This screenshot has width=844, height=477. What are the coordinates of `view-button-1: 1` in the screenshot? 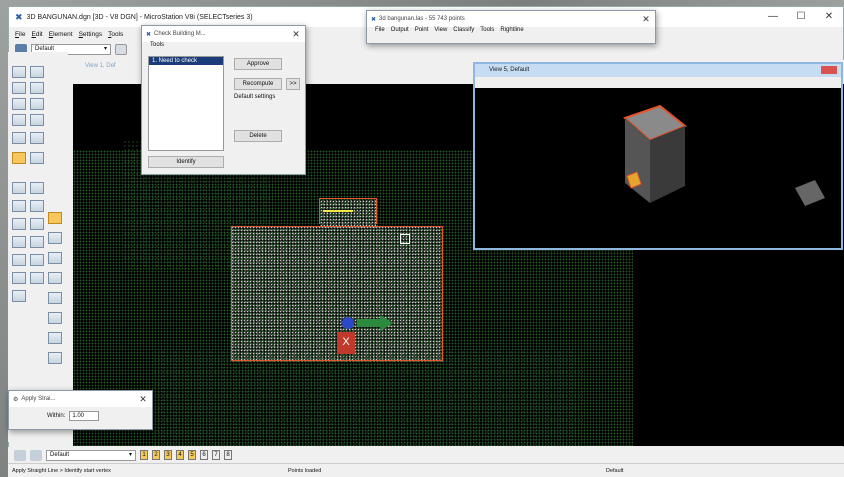 It's located at (144, 455).